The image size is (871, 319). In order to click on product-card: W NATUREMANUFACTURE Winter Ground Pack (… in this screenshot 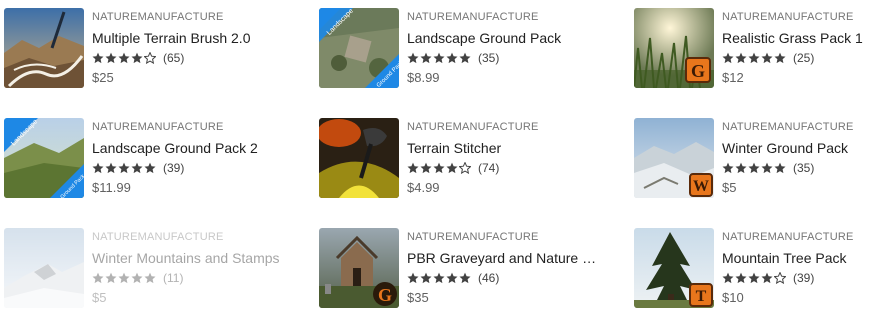, I will do `click(752, 159)`.